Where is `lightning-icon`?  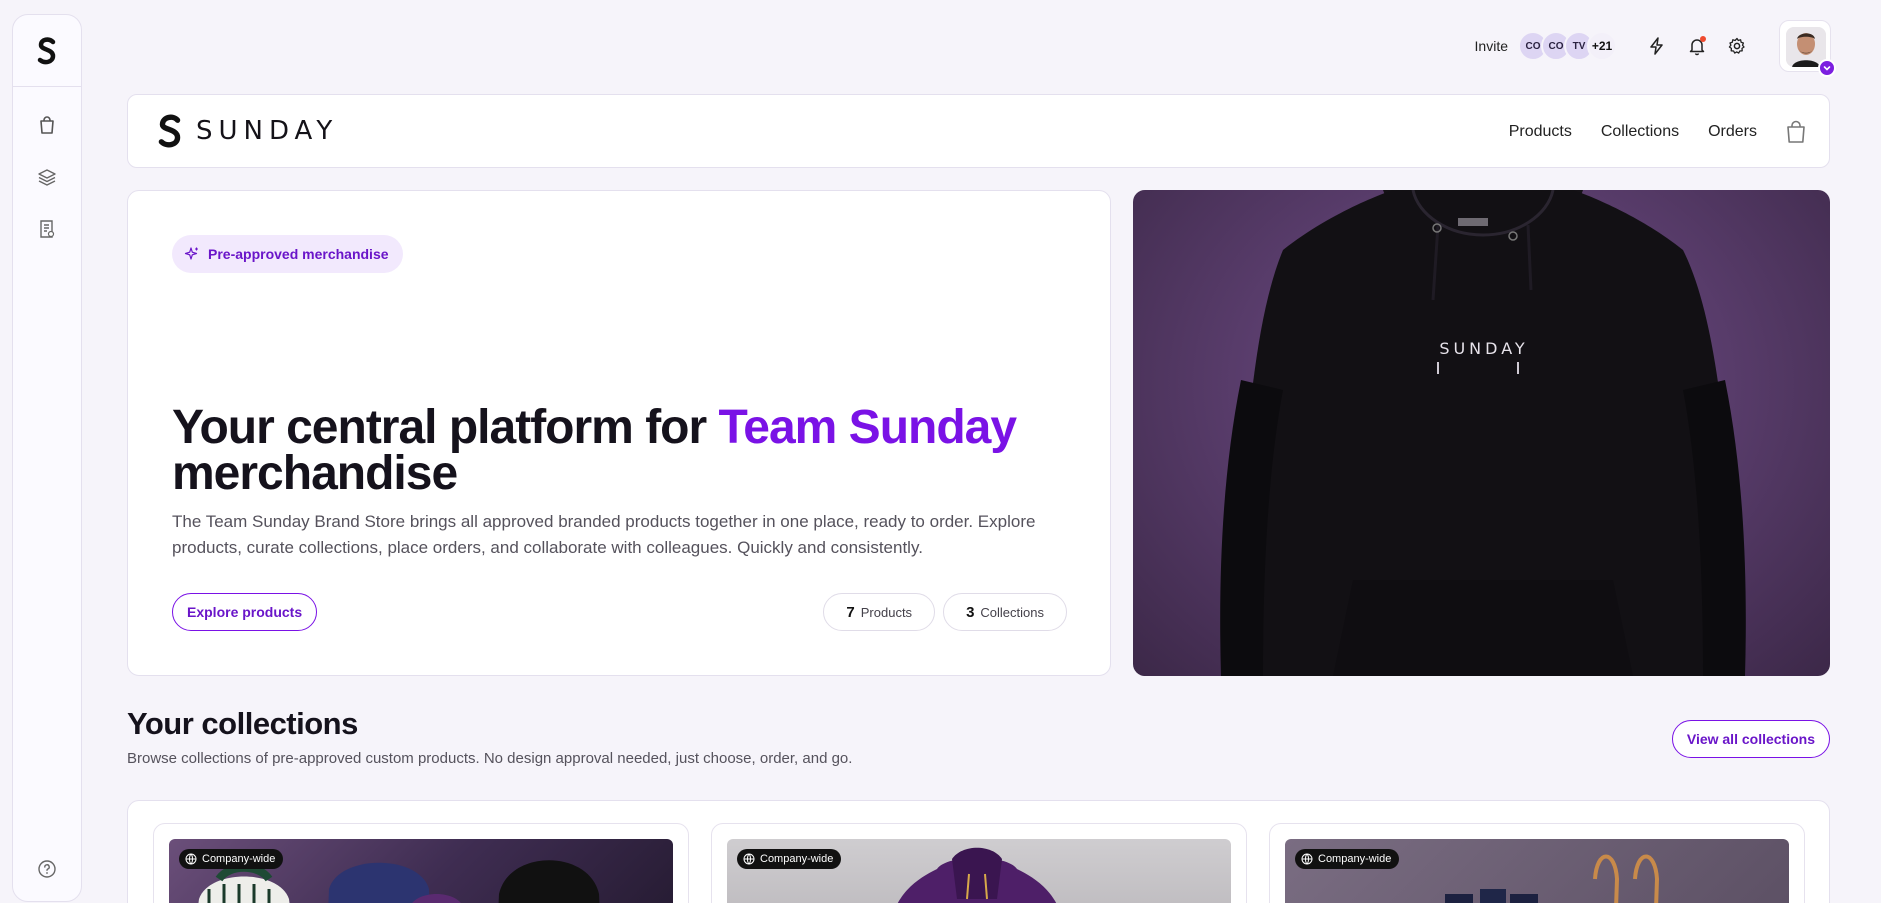
lightning-icon is located at coordinates (1656, 46).